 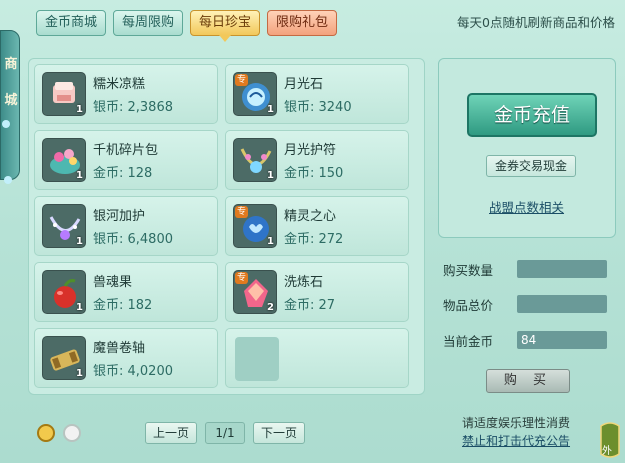 I want to click on buy-button: 购 买, so click(x=528, y=381).